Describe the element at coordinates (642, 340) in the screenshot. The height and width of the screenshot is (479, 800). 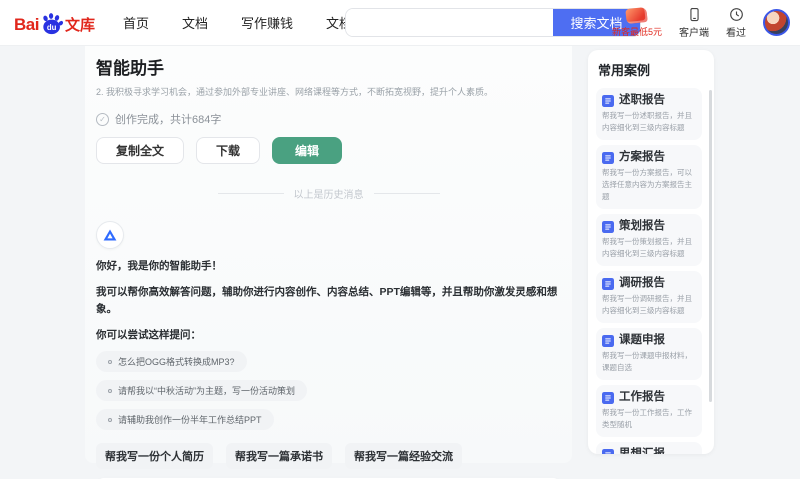
I see `case-title: 课题申报` at that location.